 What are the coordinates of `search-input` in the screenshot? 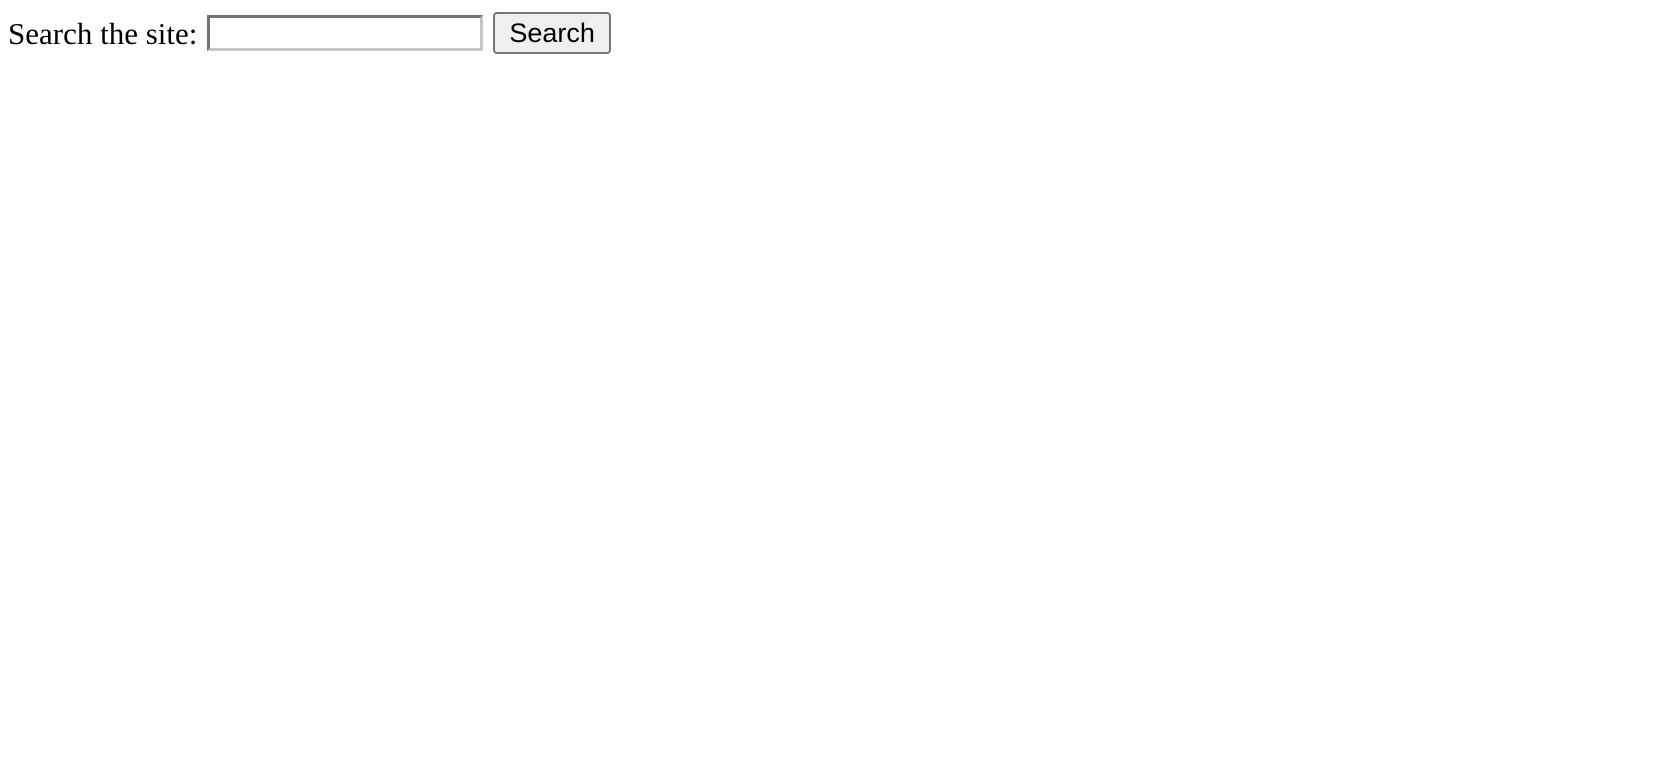 It's located at (345, 33).